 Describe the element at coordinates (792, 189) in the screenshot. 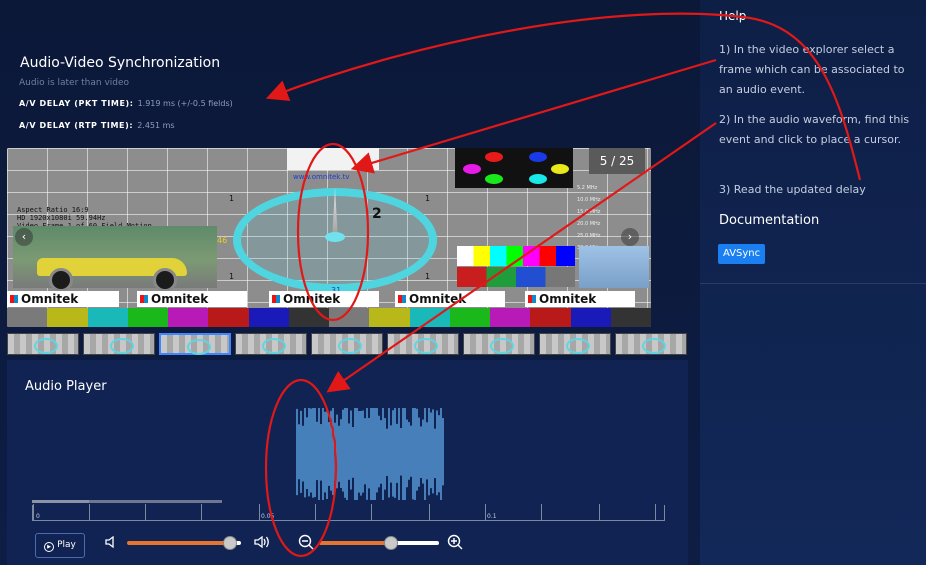

I see `help-step-3: 3) Read the updated delay` at that location.